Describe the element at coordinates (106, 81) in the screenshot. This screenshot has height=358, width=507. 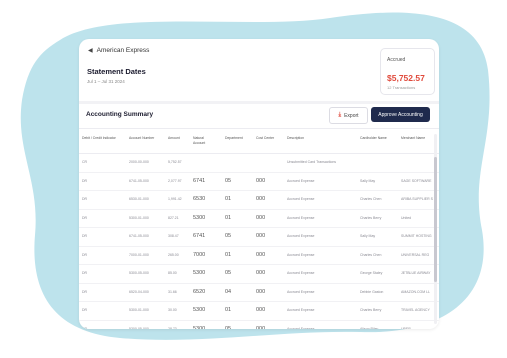
I see `statement-dates: Jul 1 – Jul 31 2024` at that location.